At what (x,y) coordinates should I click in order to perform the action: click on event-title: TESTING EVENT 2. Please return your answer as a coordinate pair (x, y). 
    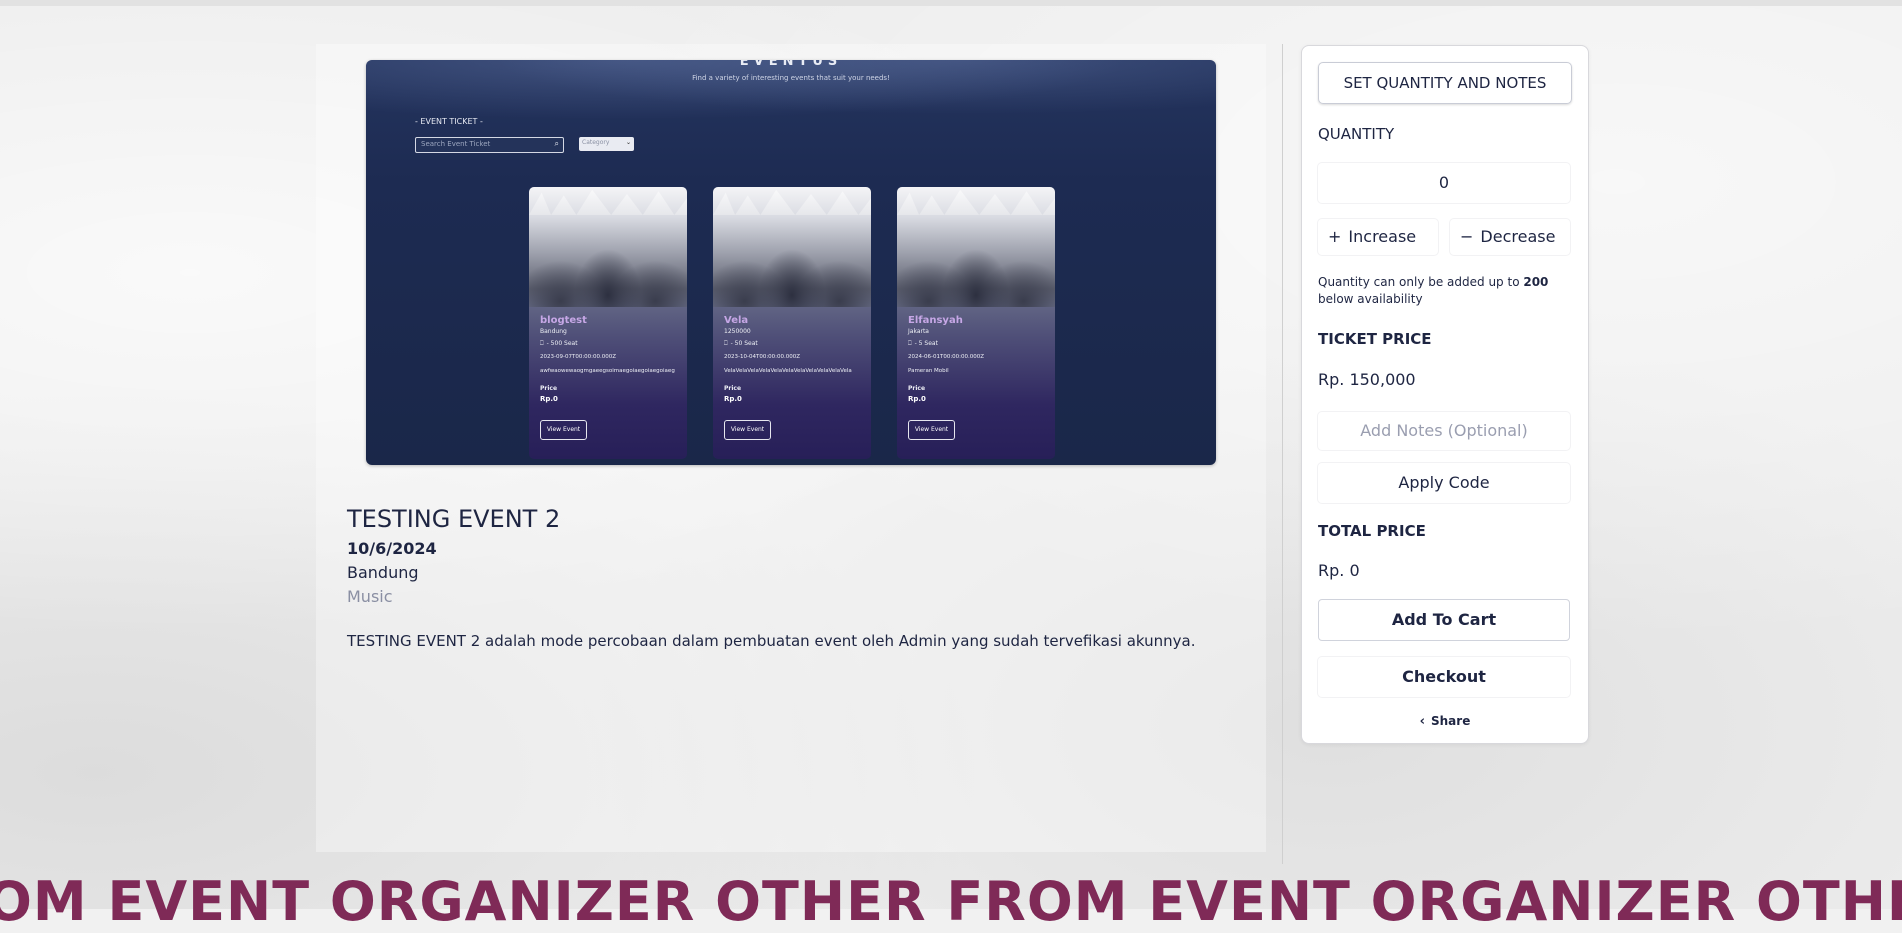
    Looking at the image, I should click on (454, 519).